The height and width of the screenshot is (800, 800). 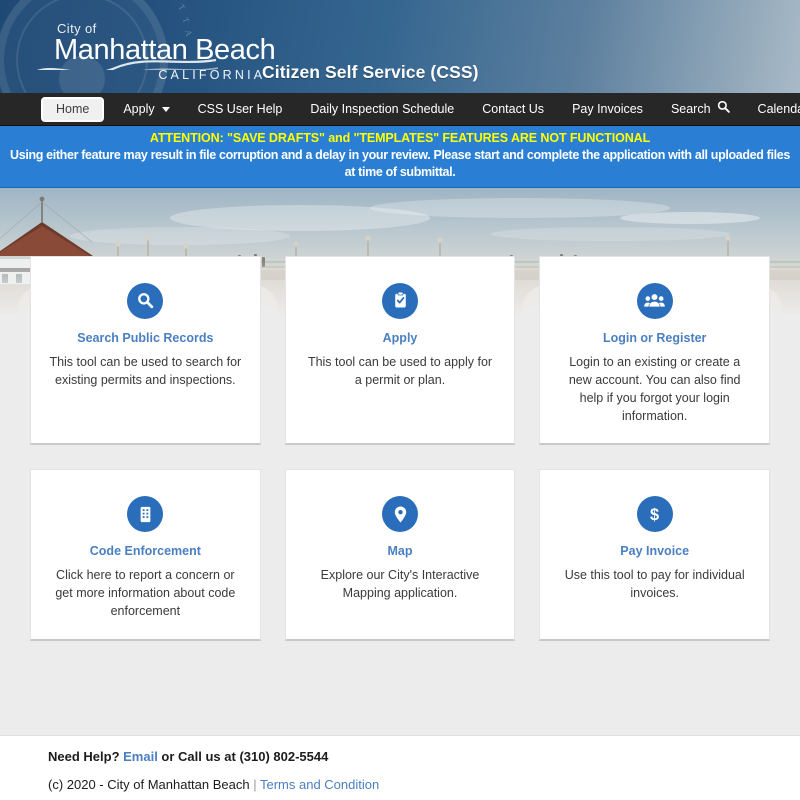 I want to click on nav-item-apply: Apply, so click(x=146, y=109).